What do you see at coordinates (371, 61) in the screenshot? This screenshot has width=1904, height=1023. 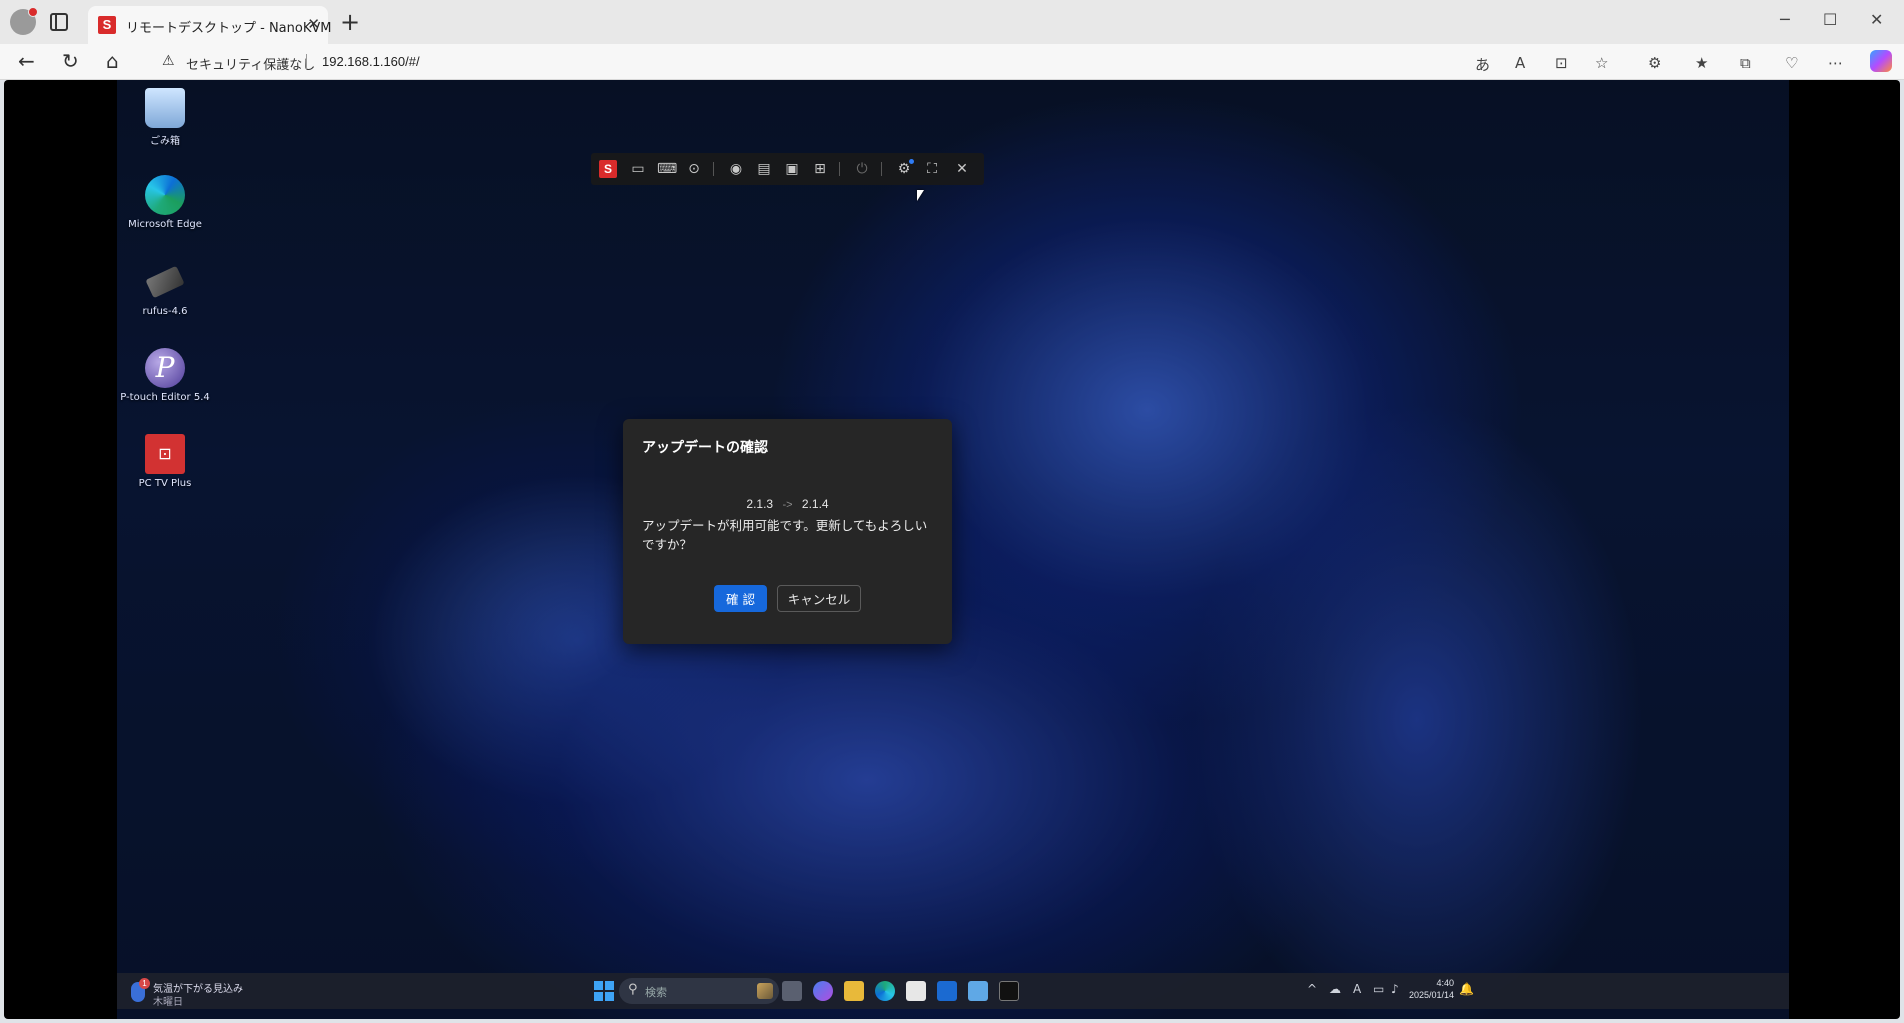 I see `url-text: 192.168.1.160/#/` at bounding box center [371, 61].